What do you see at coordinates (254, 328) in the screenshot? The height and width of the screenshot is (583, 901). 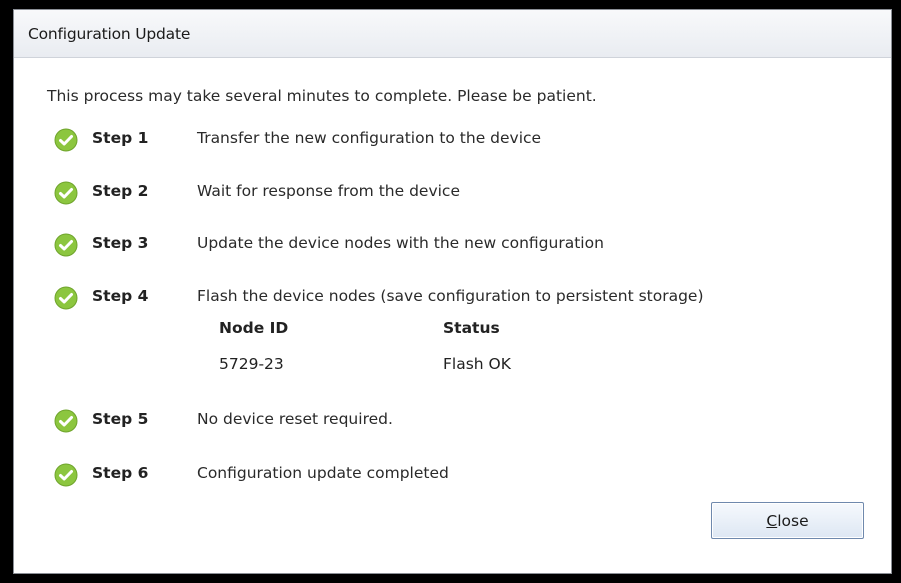 I see `nodes-header-node-id: Node ID` at bounding box center [254, 328].